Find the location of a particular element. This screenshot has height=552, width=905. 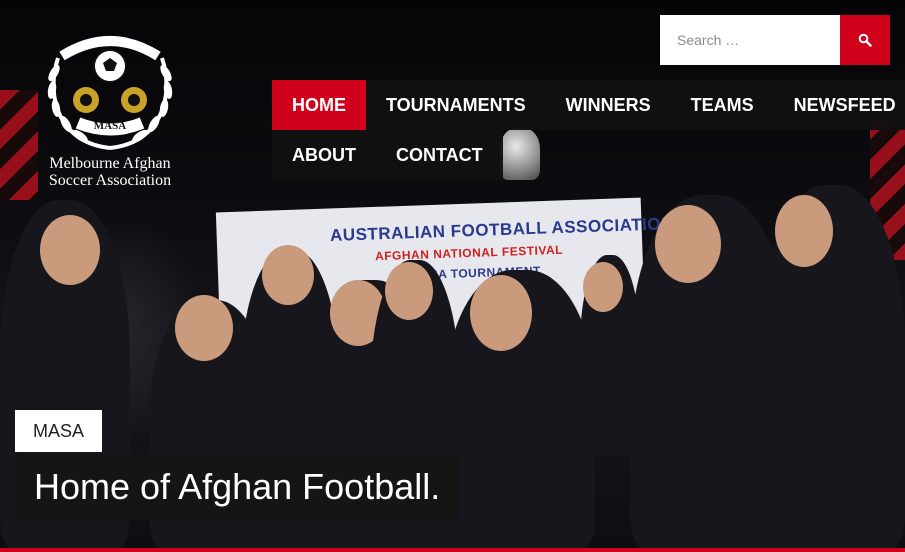

accent-bar is located at coordinates (452, 550).